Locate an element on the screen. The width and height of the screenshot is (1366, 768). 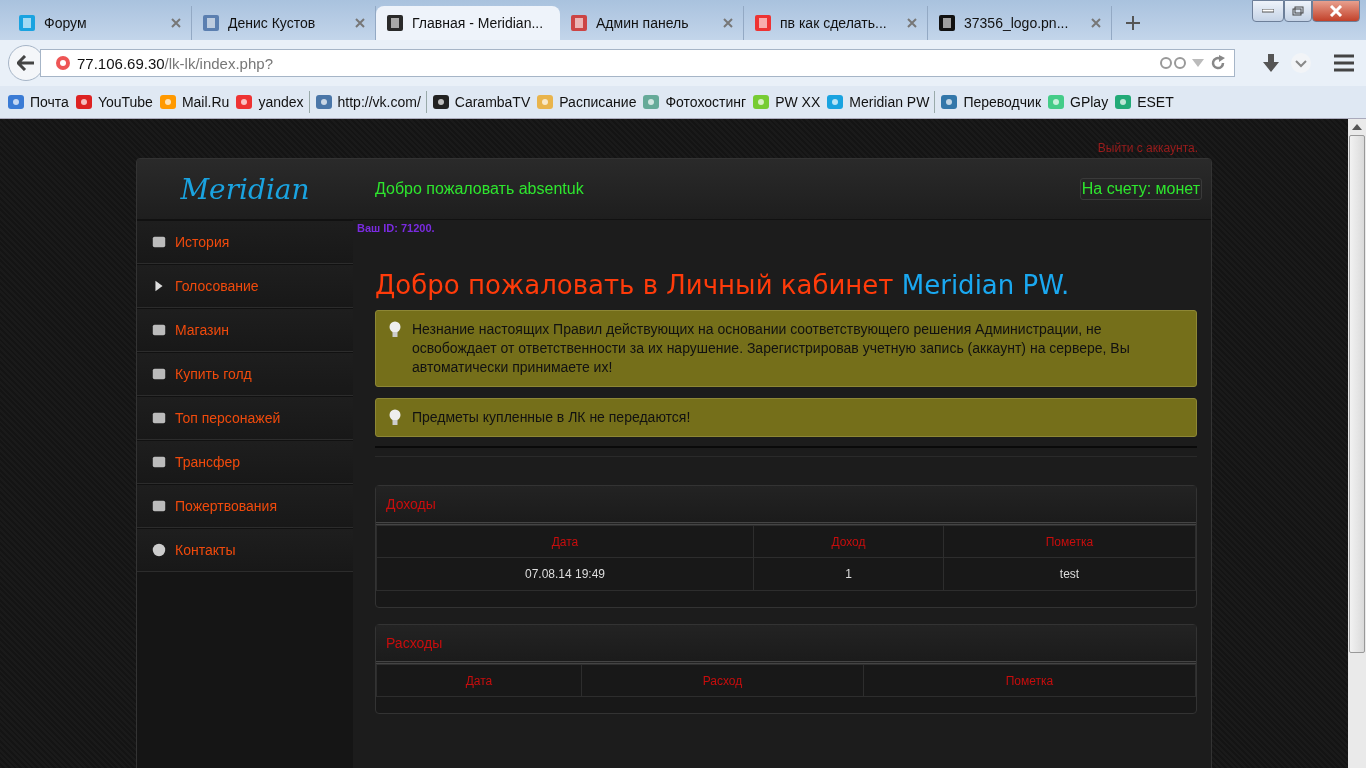
close-button is located at coordinates (1336, 11).